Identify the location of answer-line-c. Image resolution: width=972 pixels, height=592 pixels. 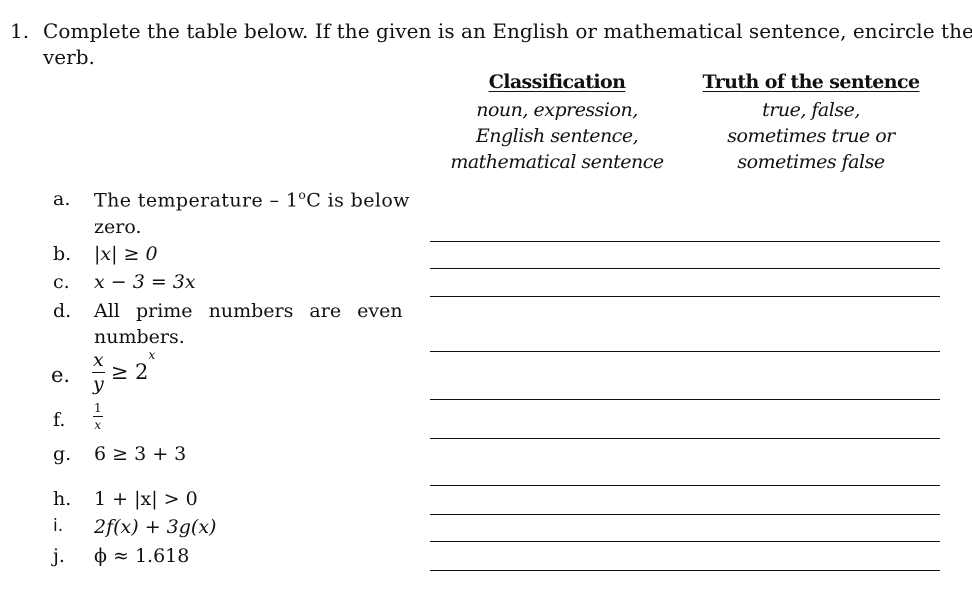
(685, 296).